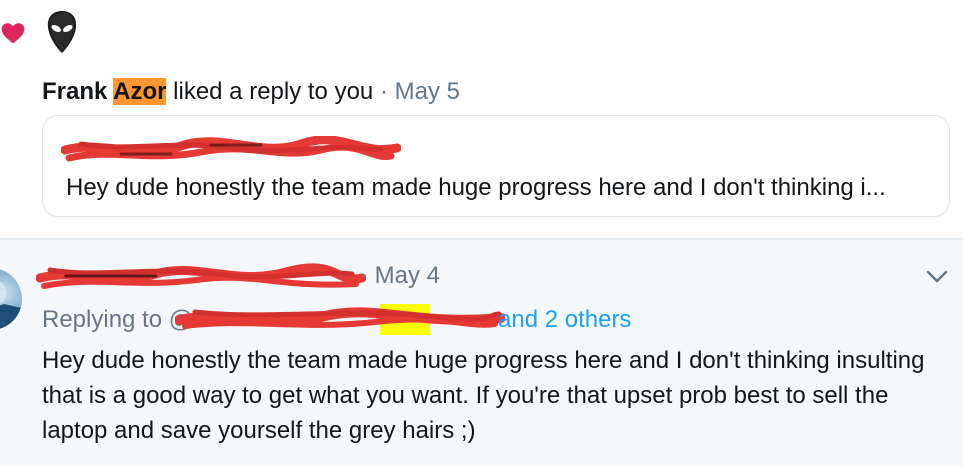 This screenshot has width=963, height=466. Describe the element at coordinates (564, 320) in the screenshot. I see `replying-others: and 2 others` at that location.